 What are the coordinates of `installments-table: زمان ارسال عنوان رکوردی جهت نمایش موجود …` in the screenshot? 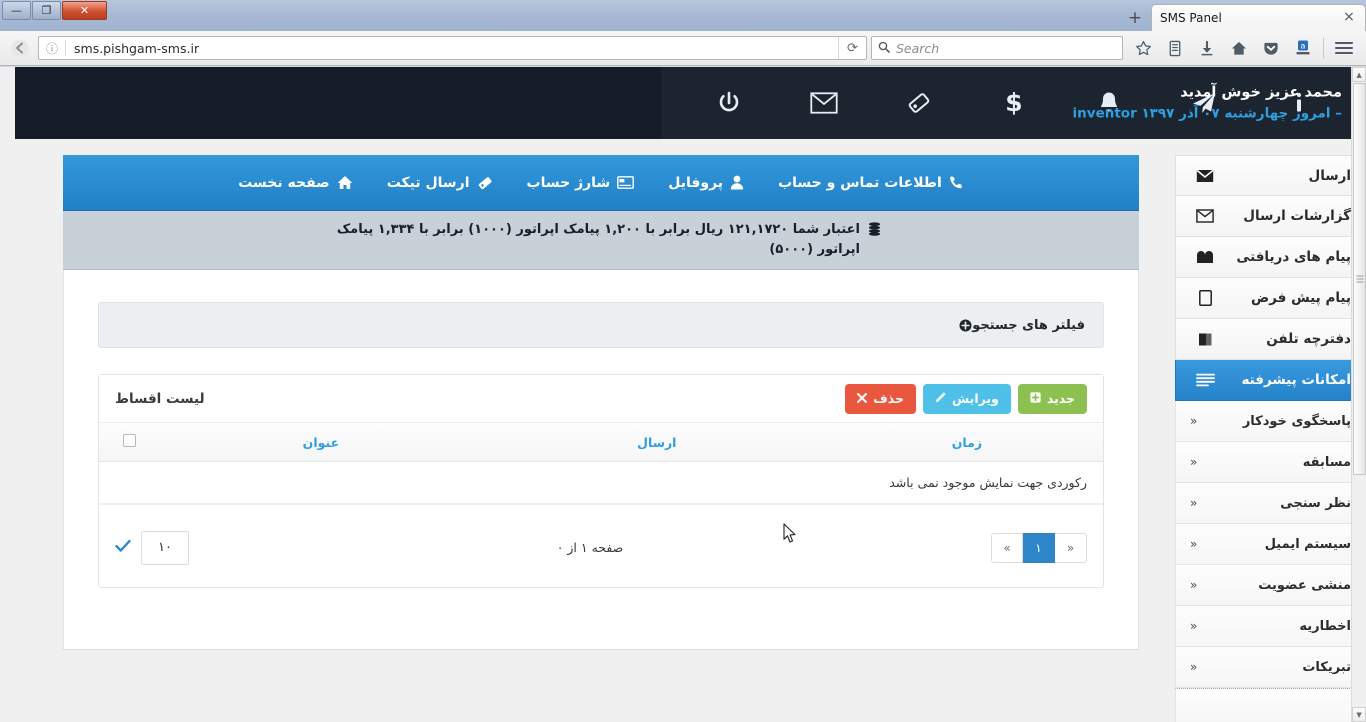 It's located at (601, 463).